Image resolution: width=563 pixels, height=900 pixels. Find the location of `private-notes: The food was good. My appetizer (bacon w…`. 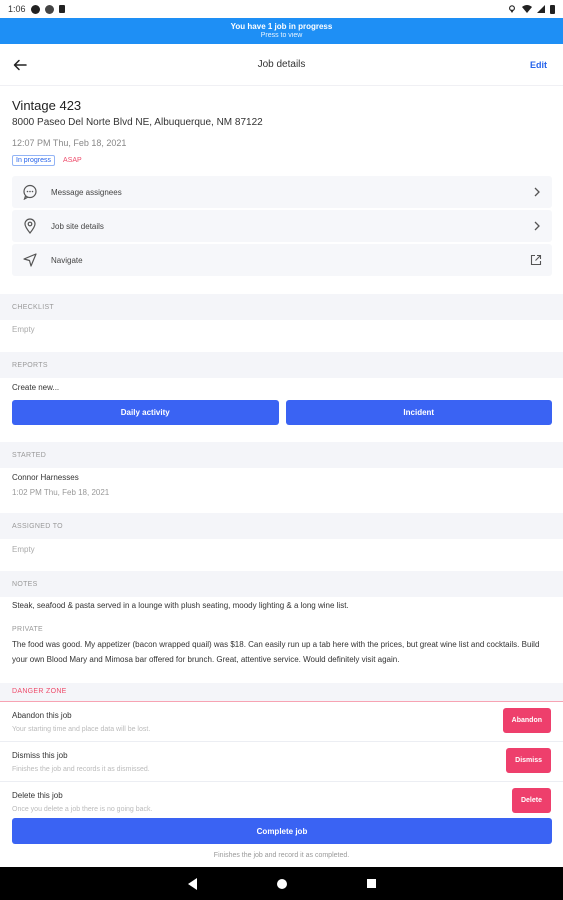

private-notes: The food was good. My appetizer (bacon w… is located at coordinates (276, 652).